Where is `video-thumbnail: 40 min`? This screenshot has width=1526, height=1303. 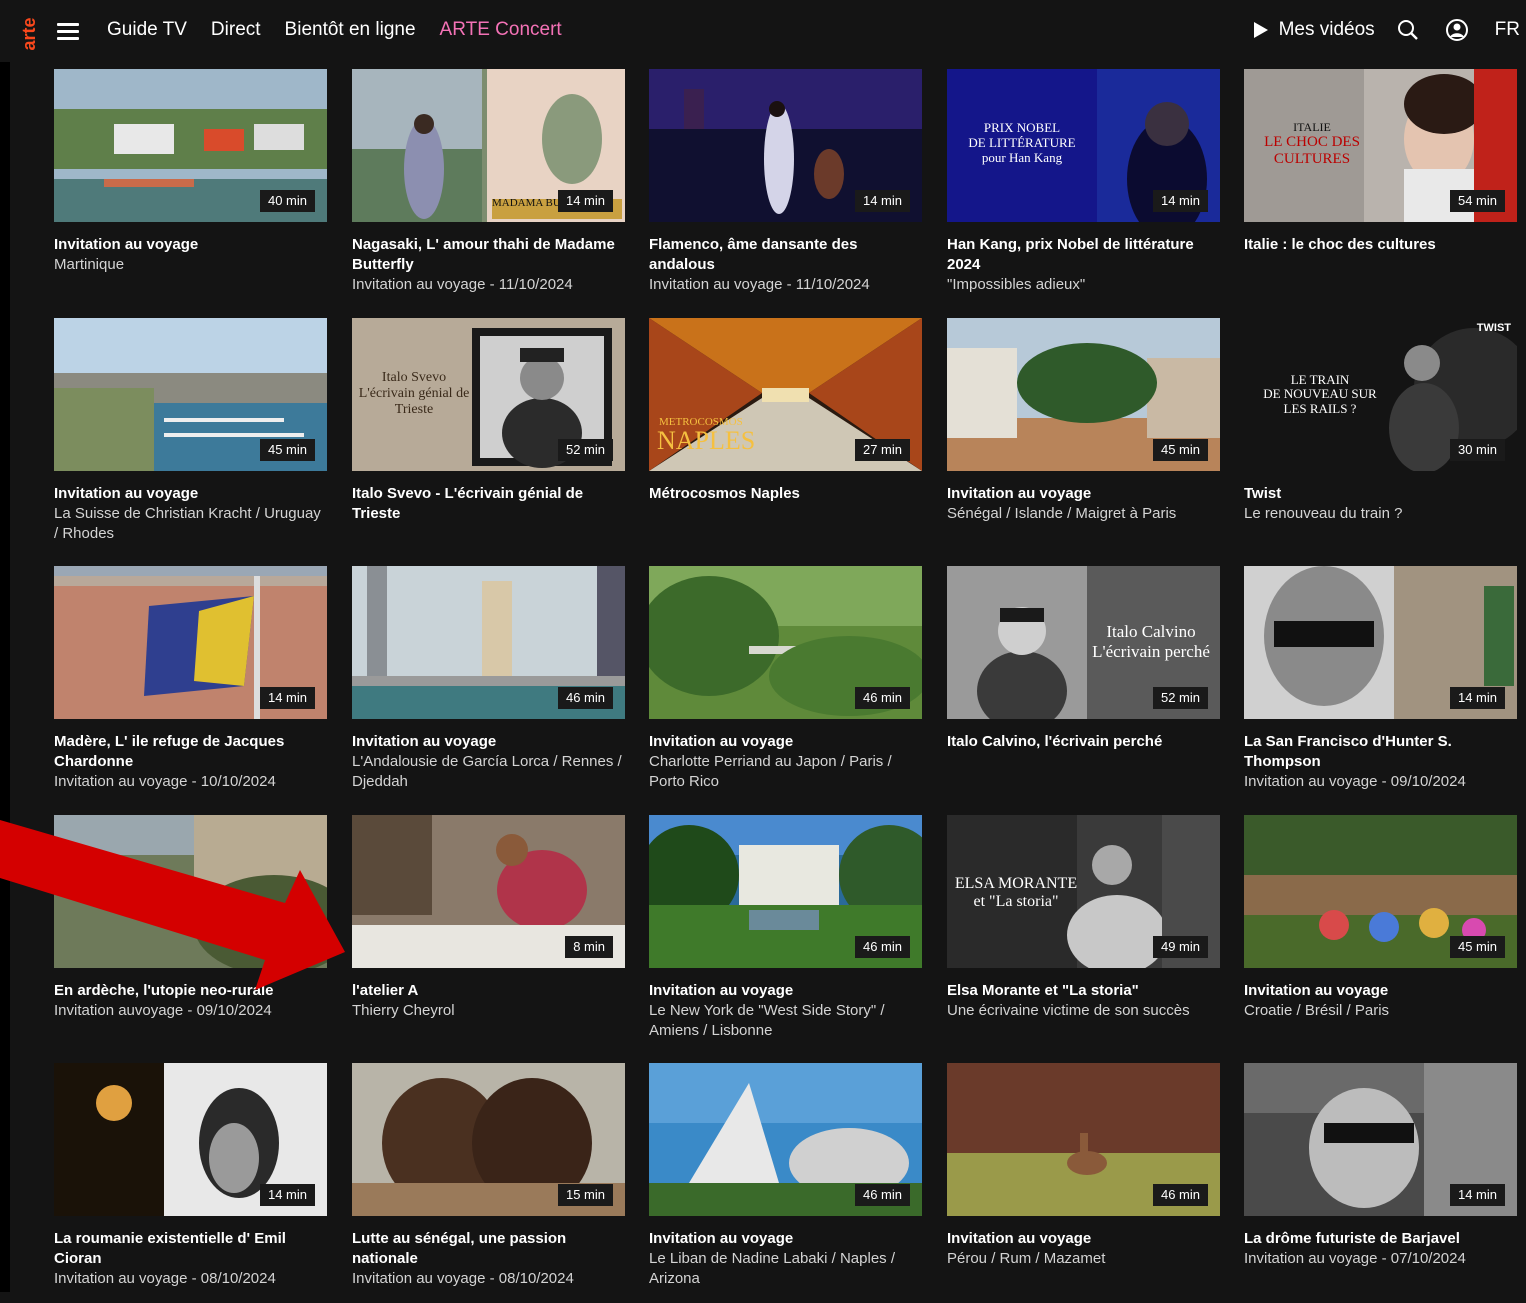
video-thumbnail: 40 min is located at coordinates (190, 145).